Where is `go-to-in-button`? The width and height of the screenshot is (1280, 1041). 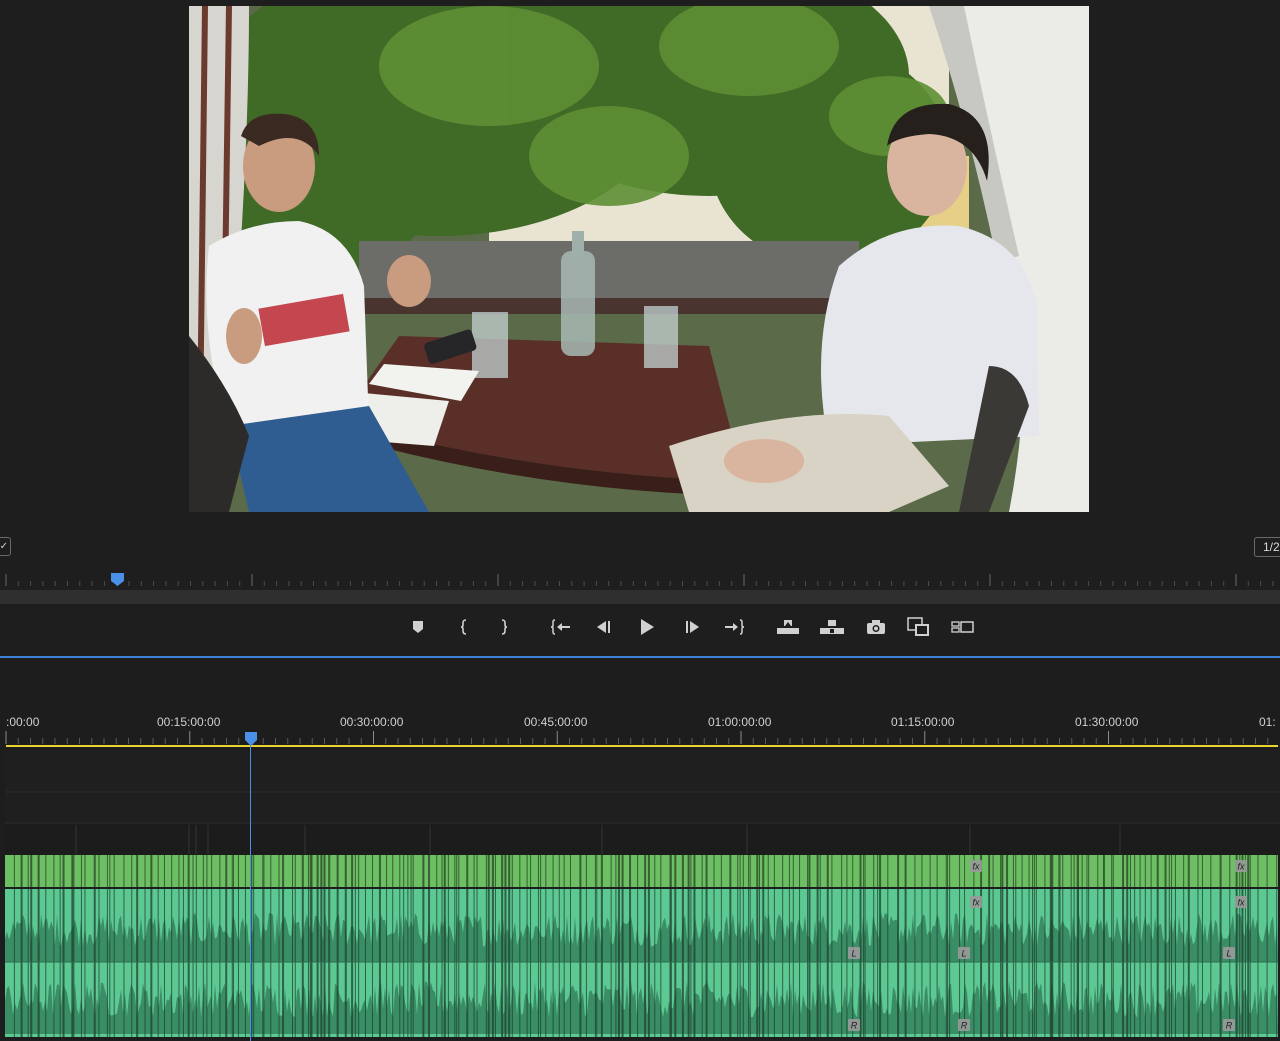 go-to-in-button is located at coordinates (561, 627).